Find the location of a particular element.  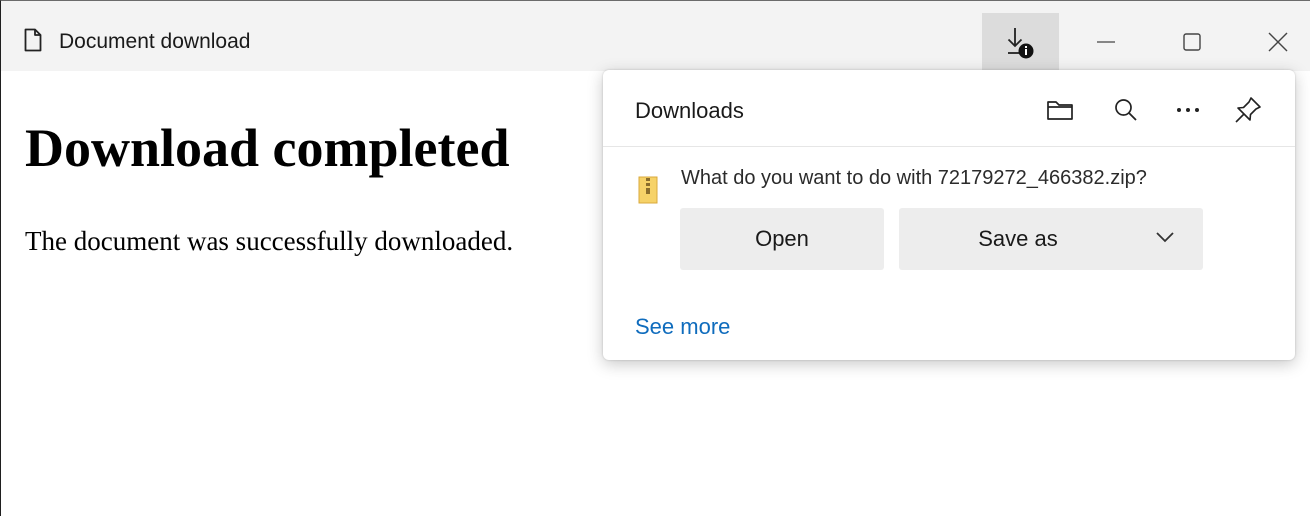

pin-downloads-button is located at coordinates (1248, 110).